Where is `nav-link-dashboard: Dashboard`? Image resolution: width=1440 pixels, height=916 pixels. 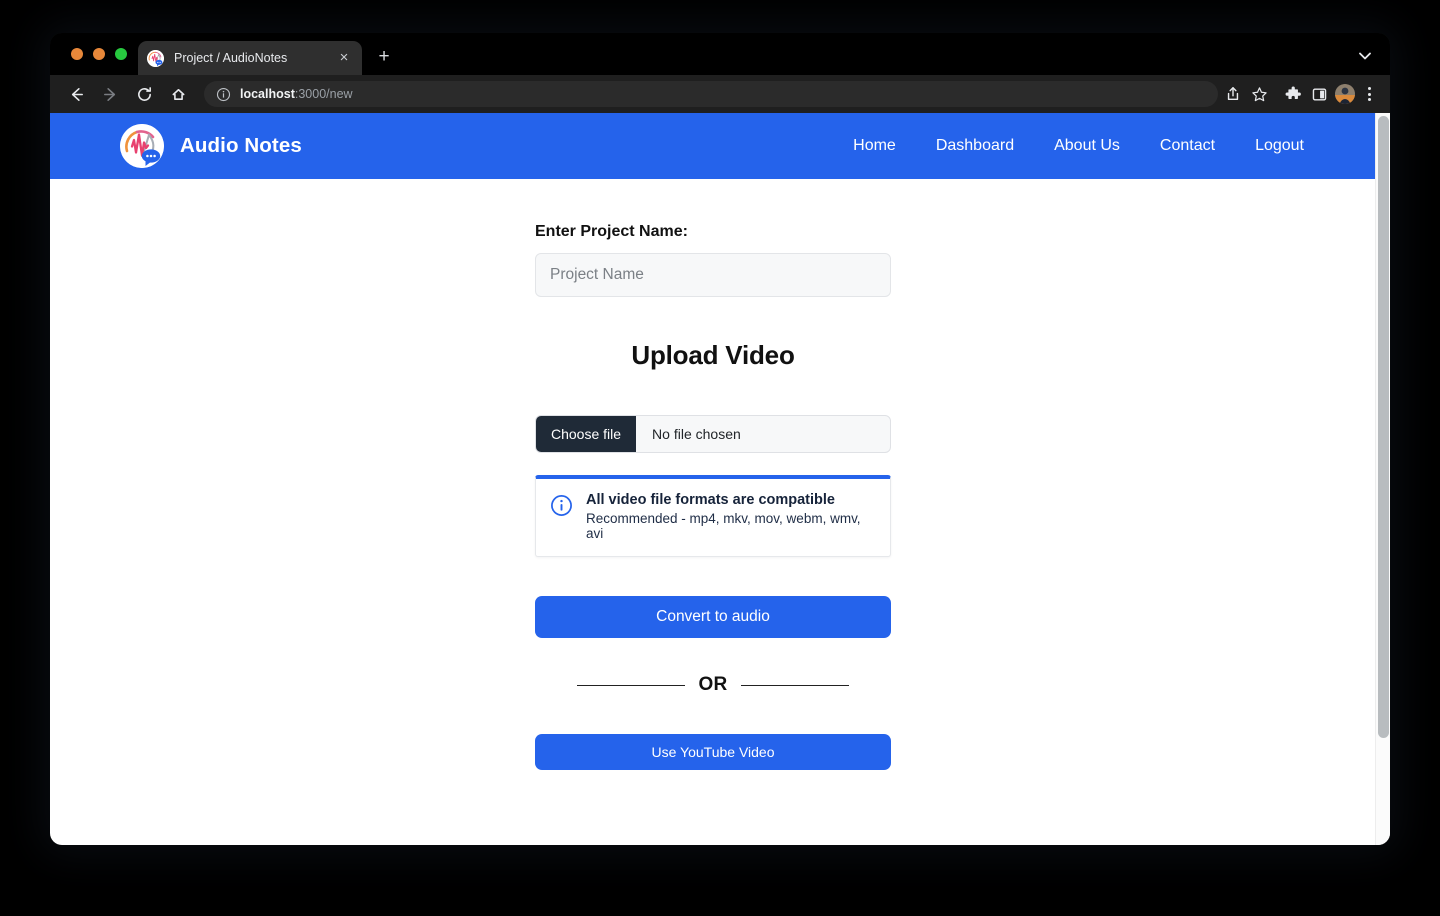 nav-link-dashboard: Dashboard is located at coordinates (975, 146).